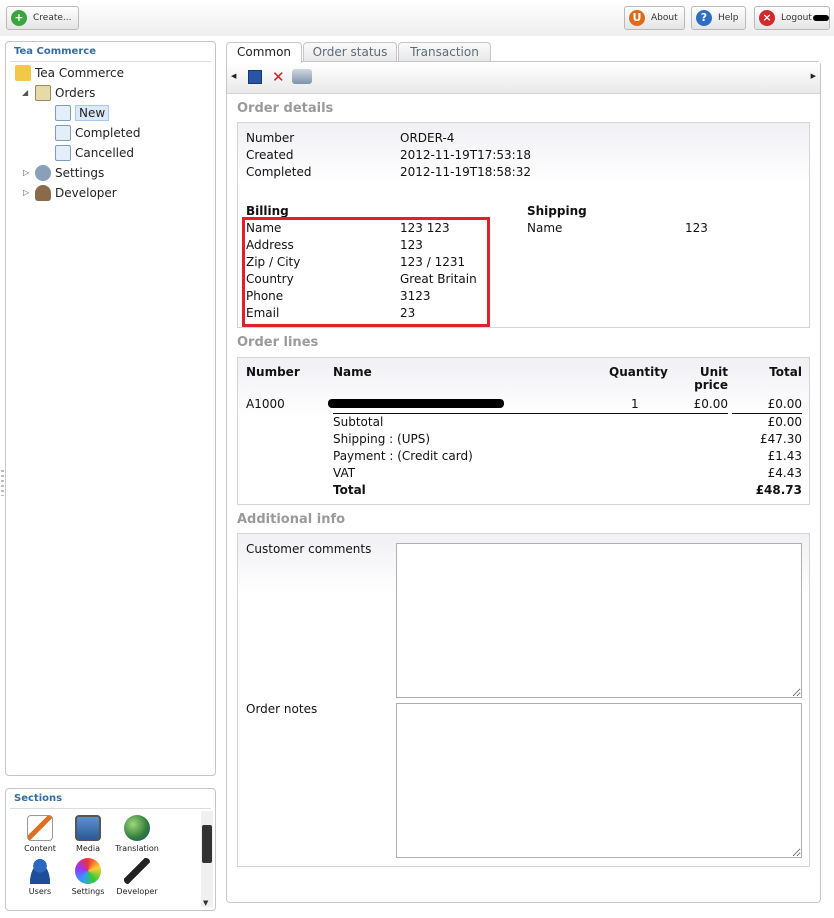  What do you see at coordinates (264, 52) in the screenshot?
I see `tab-common: Common` at bounding box center [264, 52].